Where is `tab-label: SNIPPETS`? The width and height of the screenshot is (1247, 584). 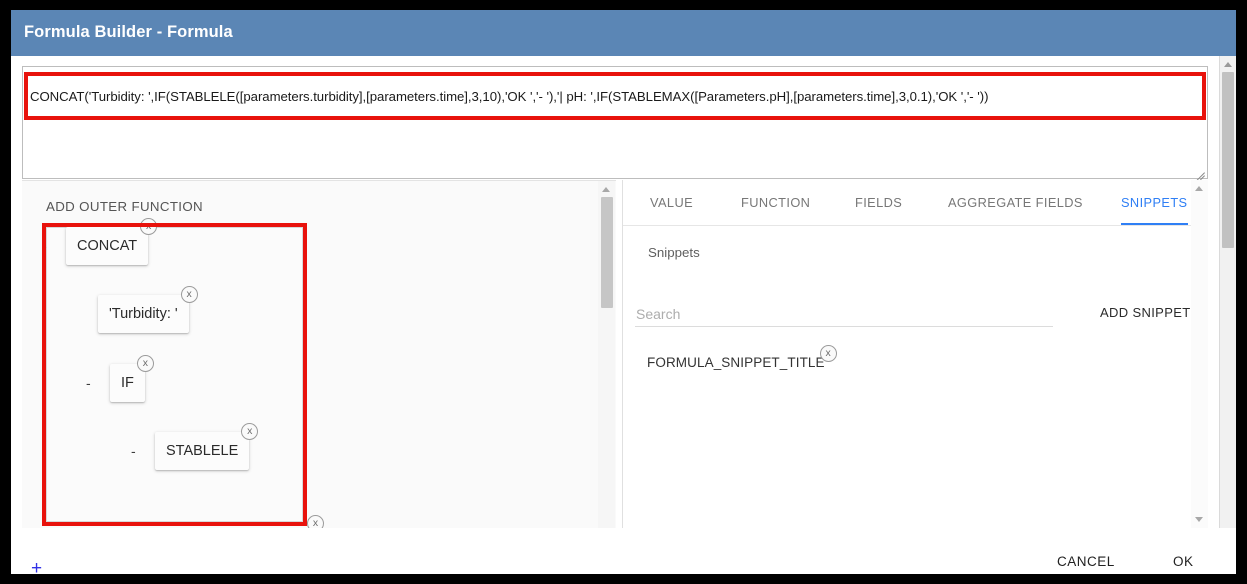 tab-label: SNIPPETS is located at coordinates (1154, 202).